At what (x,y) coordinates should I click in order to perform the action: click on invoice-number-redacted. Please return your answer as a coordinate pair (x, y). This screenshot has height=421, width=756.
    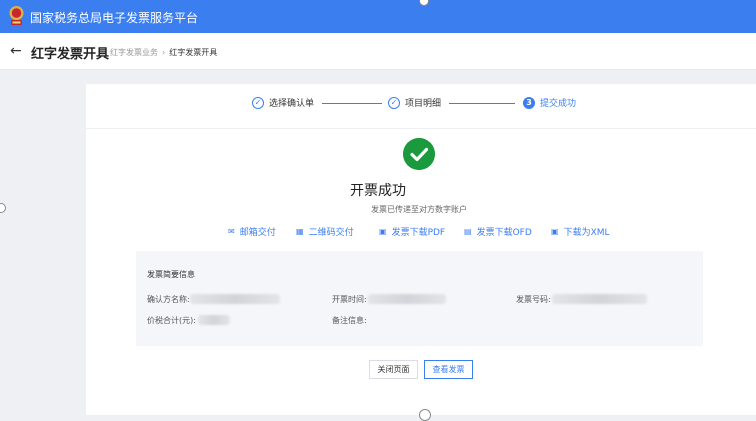
    Looking at the image, I should click on (599, 299).